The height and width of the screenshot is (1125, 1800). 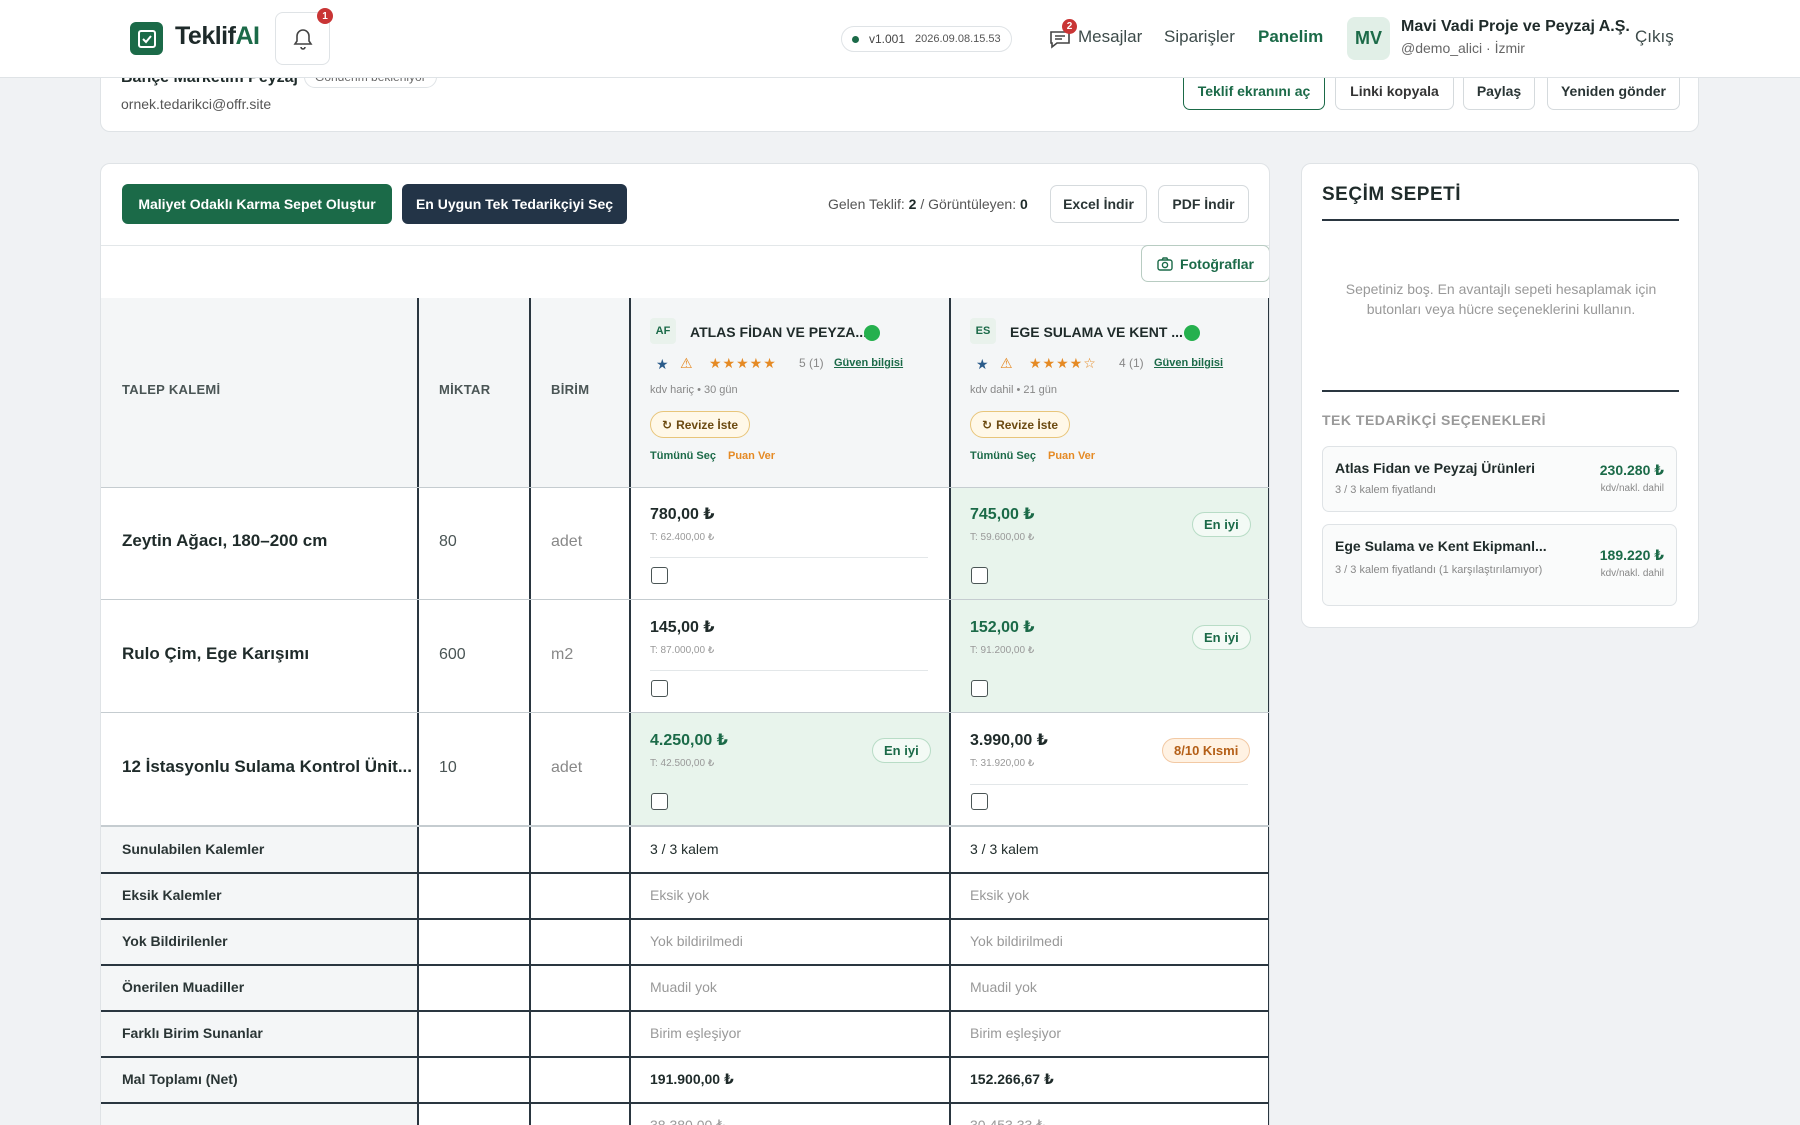 I want to click on item-qty: 80, so click(x=448, y=541).